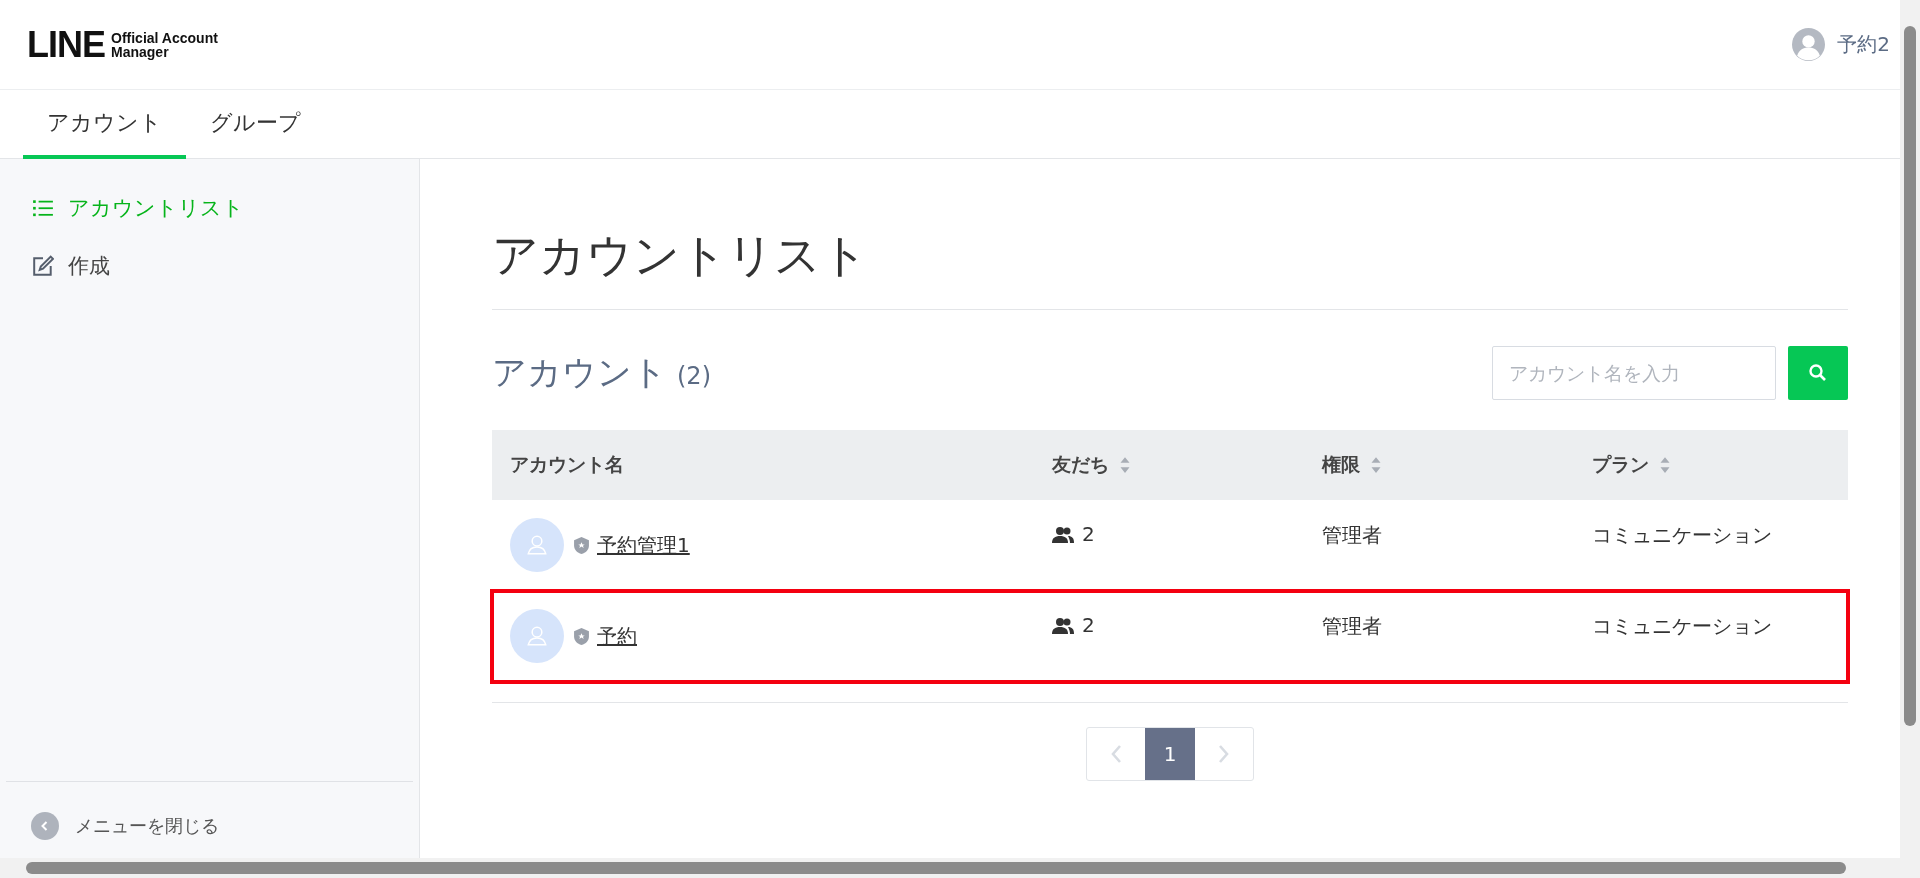 This screenshot has width=1920, height=878. I want to click on column-header: 友だち, so click(1080, 464).